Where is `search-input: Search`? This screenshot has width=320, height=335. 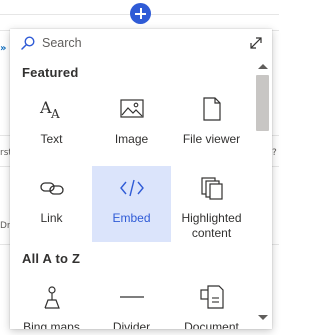
search-input: Search is located at coordinates (62, 43).